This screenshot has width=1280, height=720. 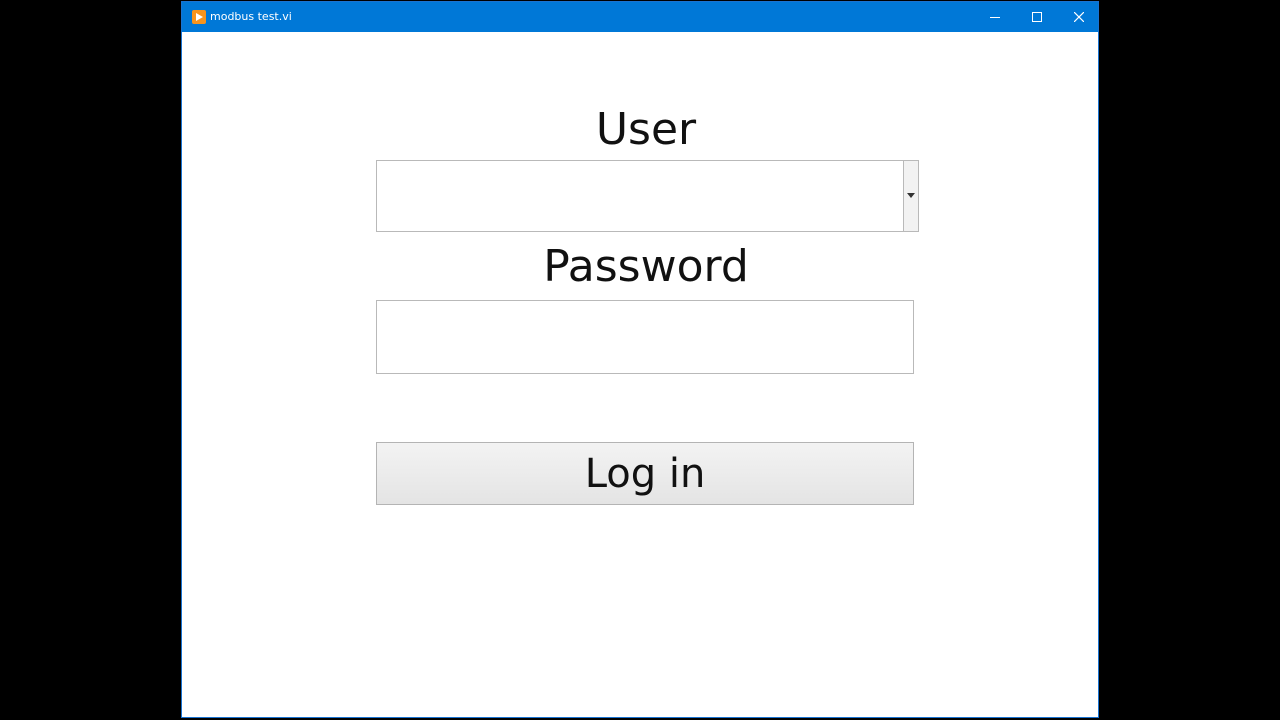 I want to click on minimize-button, so click(x=995, y=17).